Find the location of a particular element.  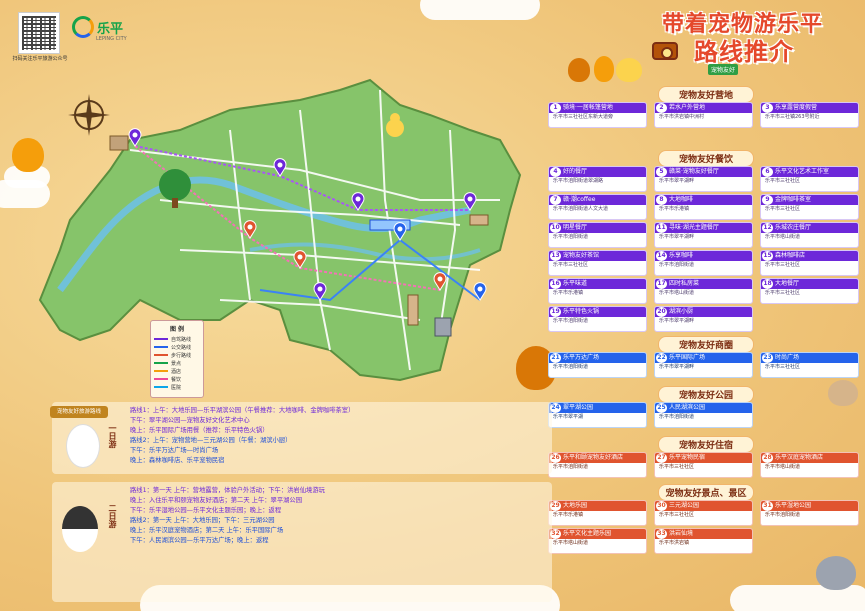

legend-item: 景点 is located at coordinates (177, 363).